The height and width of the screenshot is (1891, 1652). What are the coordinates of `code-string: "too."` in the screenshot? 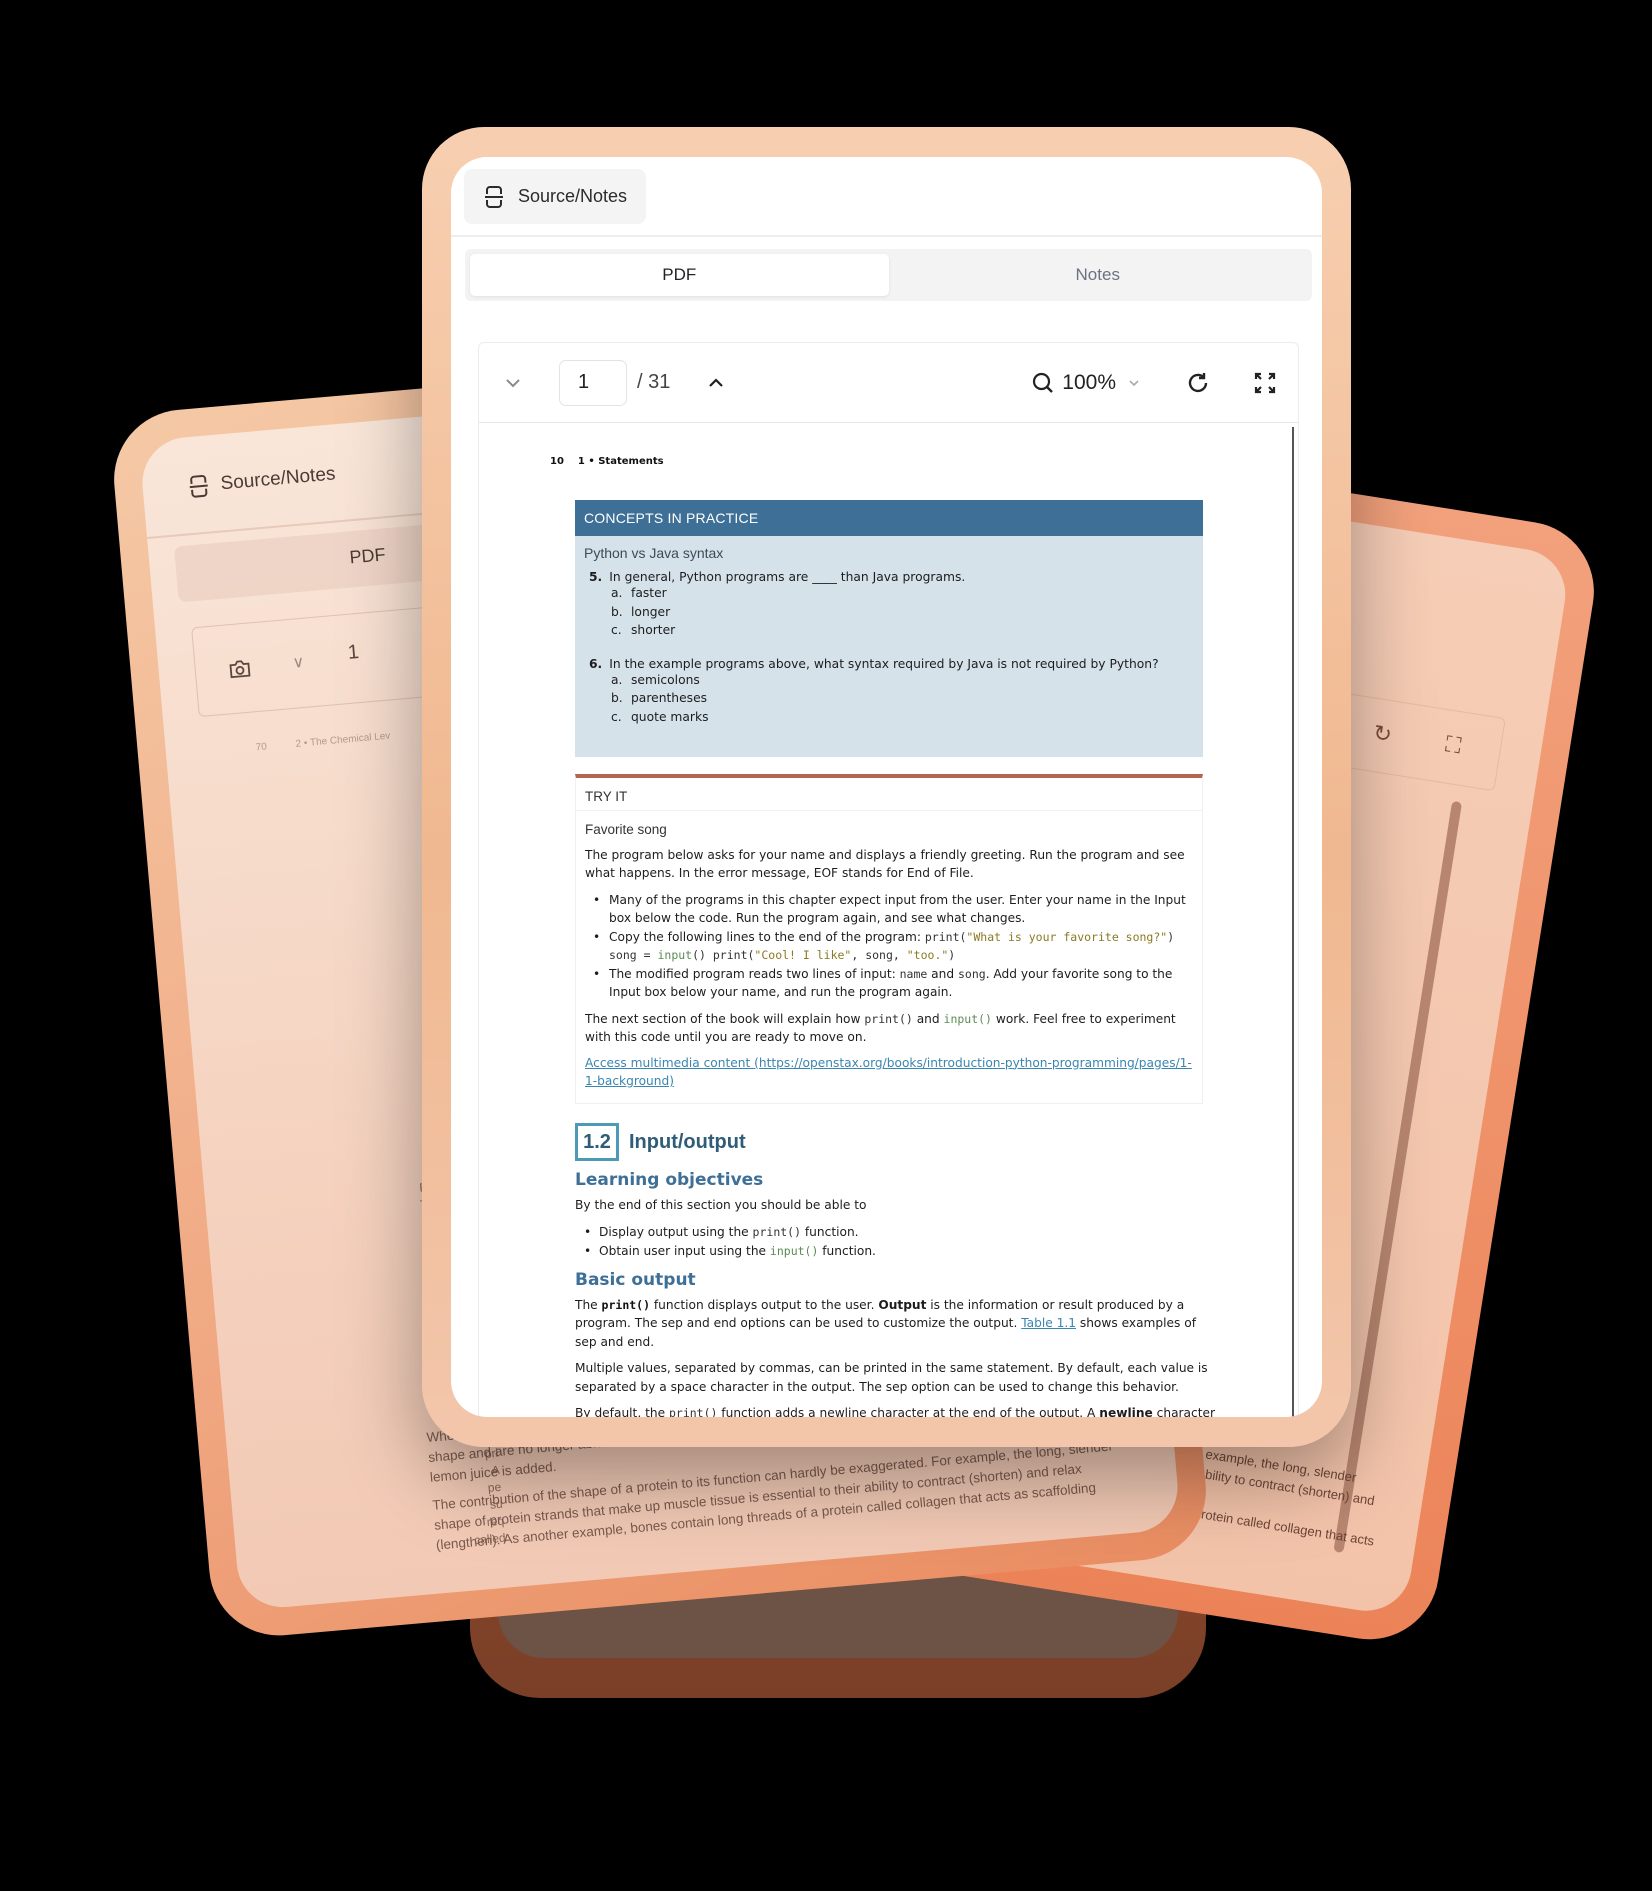 It's located at (927, 955).